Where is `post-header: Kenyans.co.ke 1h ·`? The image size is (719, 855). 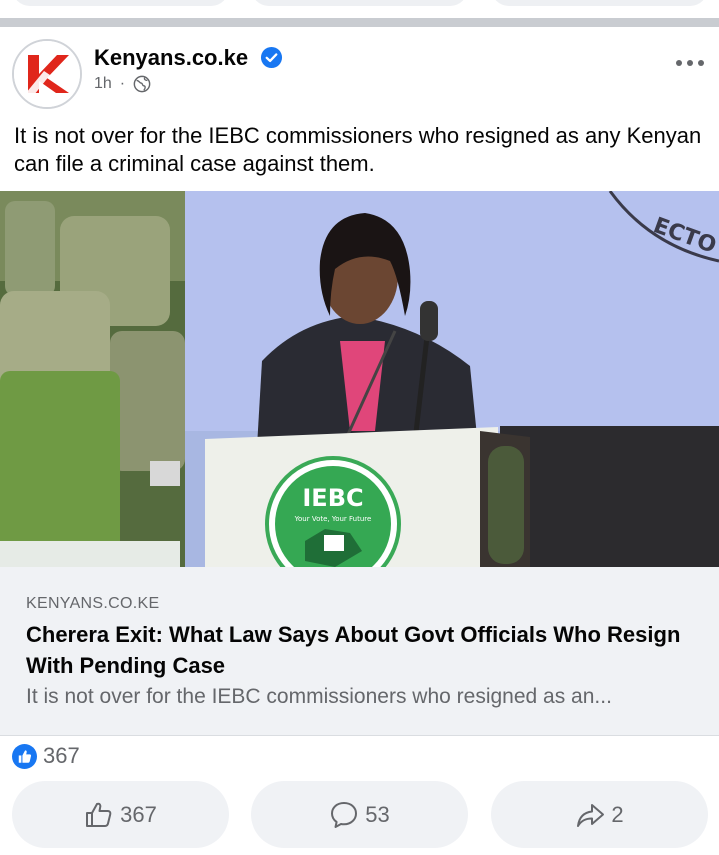
post-header: Kenyans.co.ke 1h · is located at coordinates (359, 74).